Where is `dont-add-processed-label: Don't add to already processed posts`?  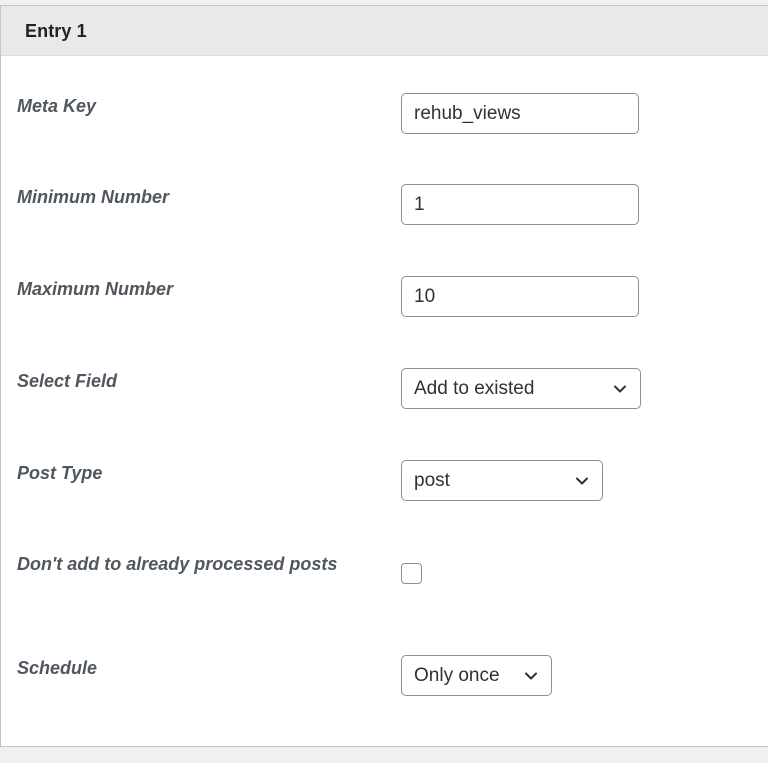 dont-add-processed-label: Don't add to already processed posts is located at coordinates (177, 564).